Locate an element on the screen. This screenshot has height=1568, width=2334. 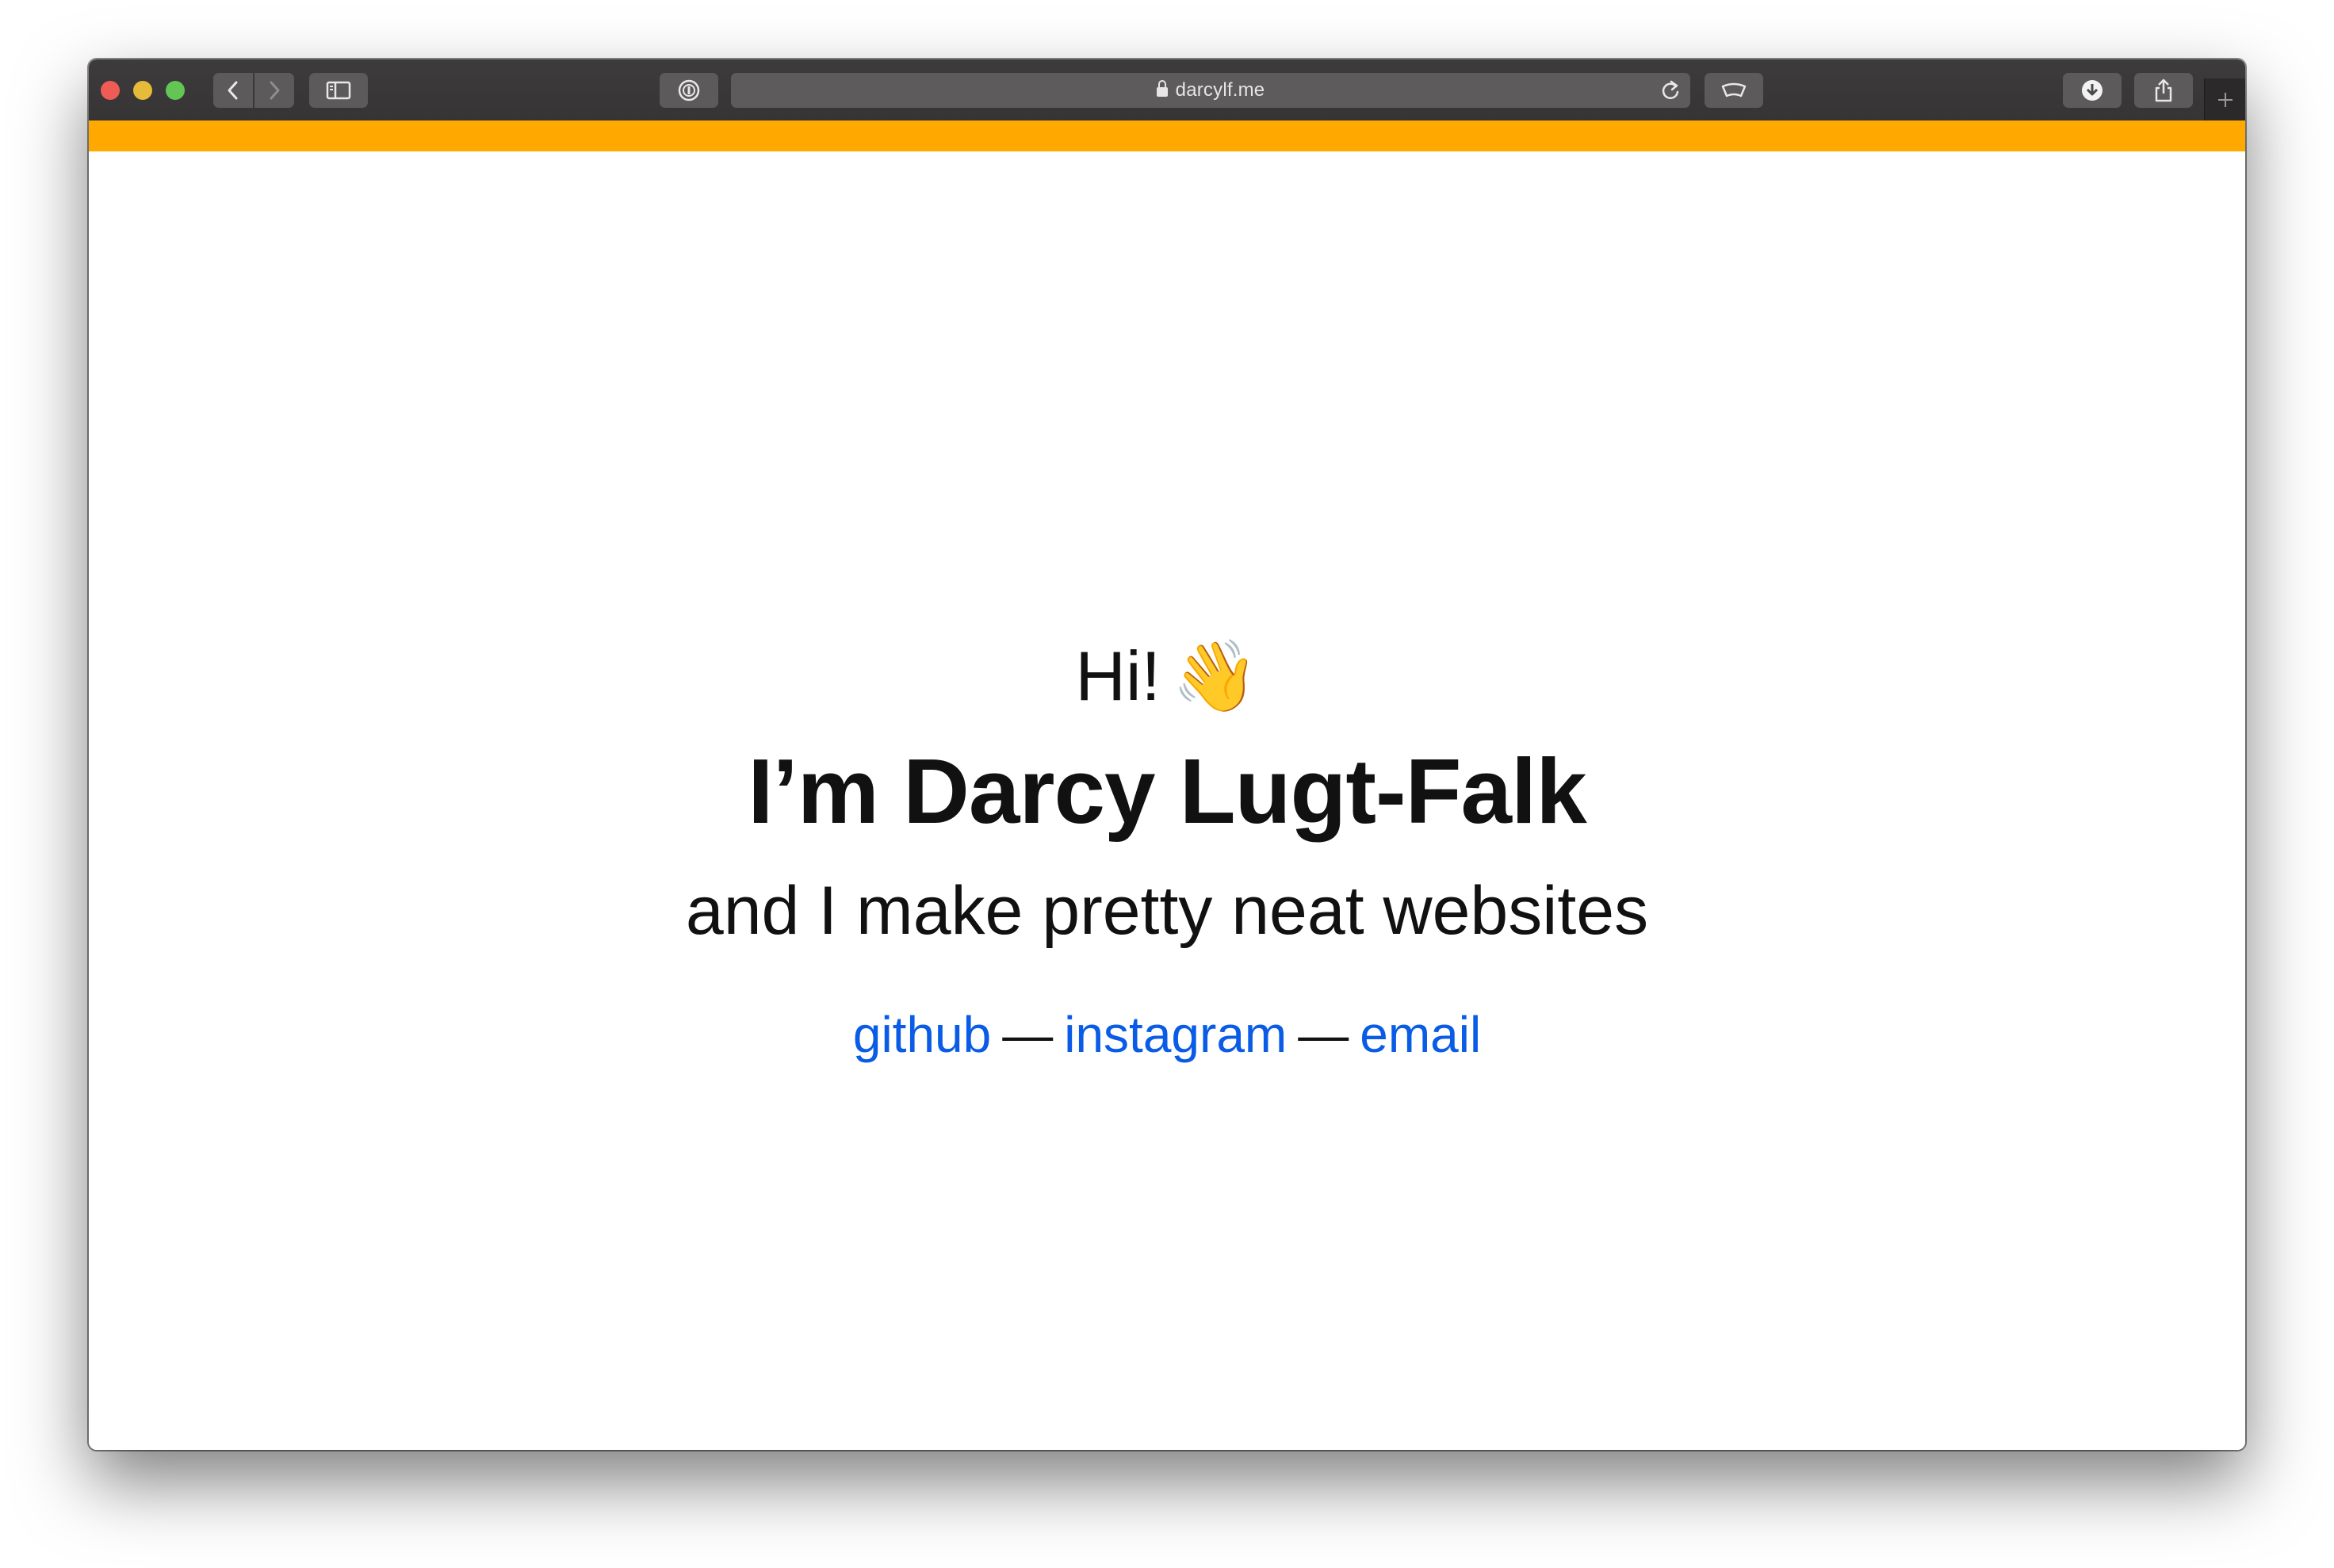
sidebar-button is located at coordinates (338, 90).